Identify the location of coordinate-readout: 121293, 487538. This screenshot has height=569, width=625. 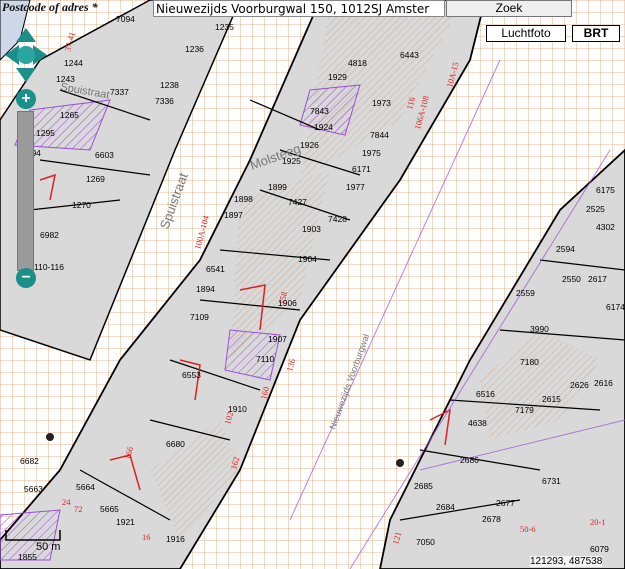
(566, 561).